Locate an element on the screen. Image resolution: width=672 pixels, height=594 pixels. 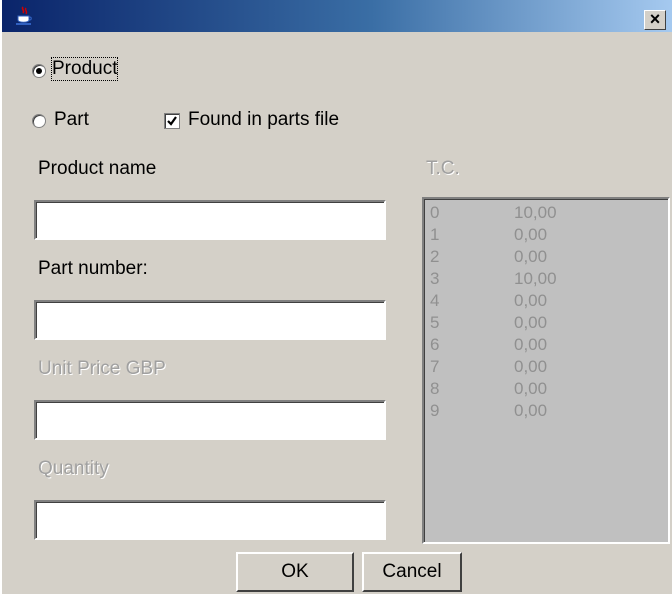
unit-price-input is located at coordinates (210, 420).